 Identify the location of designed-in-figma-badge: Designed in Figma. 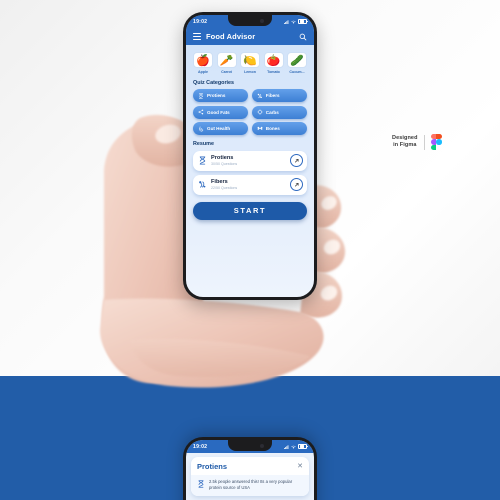
(420, 142).